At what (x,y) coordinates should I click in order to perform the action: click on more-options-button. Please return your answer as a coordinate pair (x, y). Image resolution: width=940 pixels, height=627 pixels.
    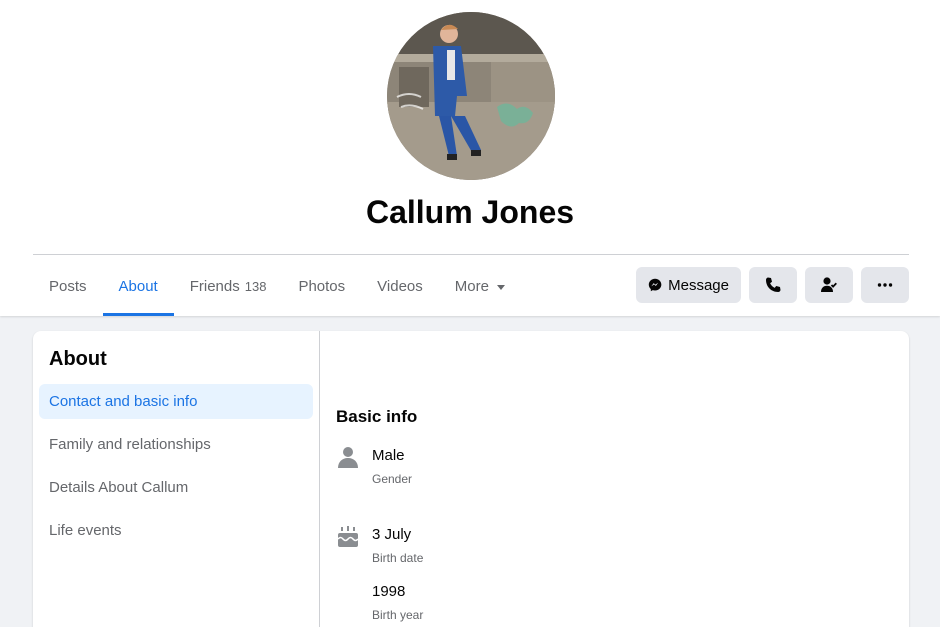
    Looking at the image, I should click on (885, 285).